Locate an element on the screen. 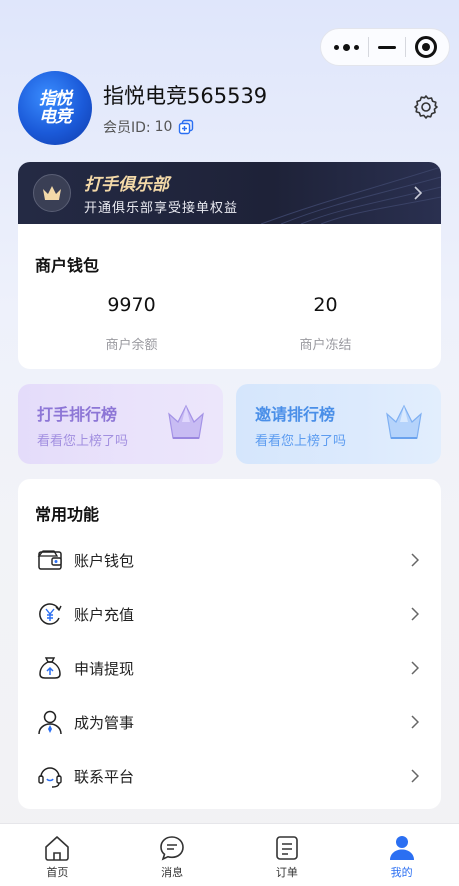  username: 指悦电竞565539 is located at coordinates (185, 96).